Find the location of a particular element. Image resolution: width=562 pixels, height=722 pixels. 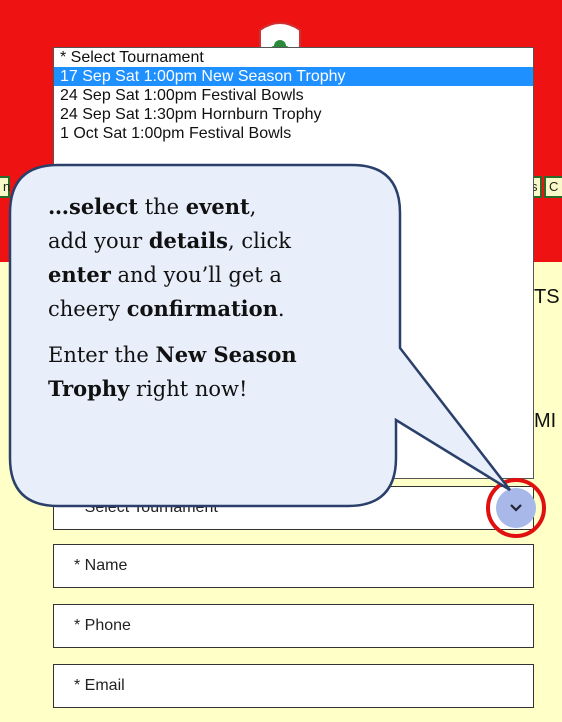

callout-text-6: details is located at coordinates (188, 240).